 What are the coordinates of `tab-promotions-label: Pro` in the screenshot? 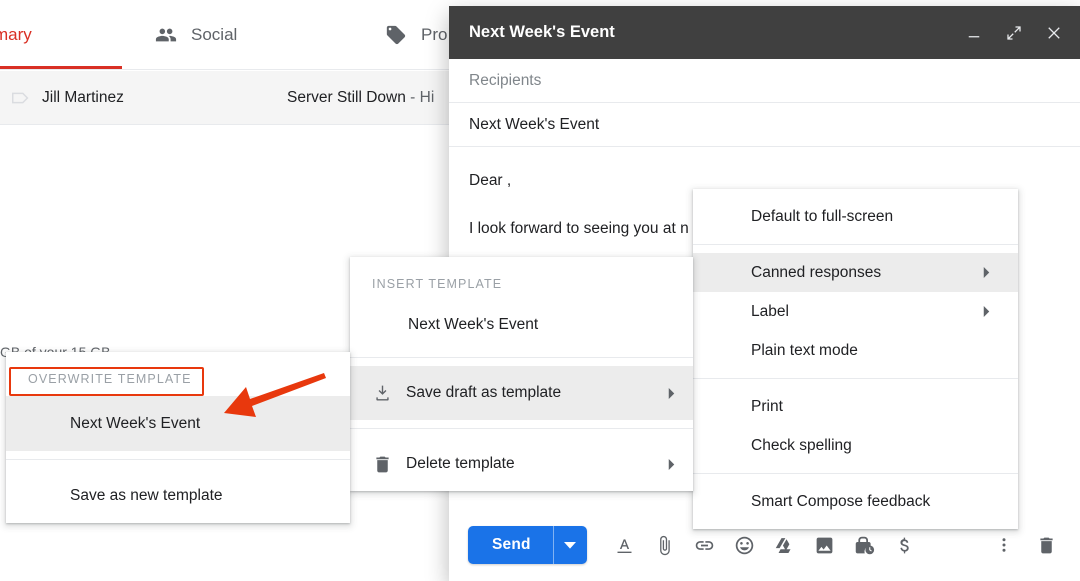 It's located at (434, 34).